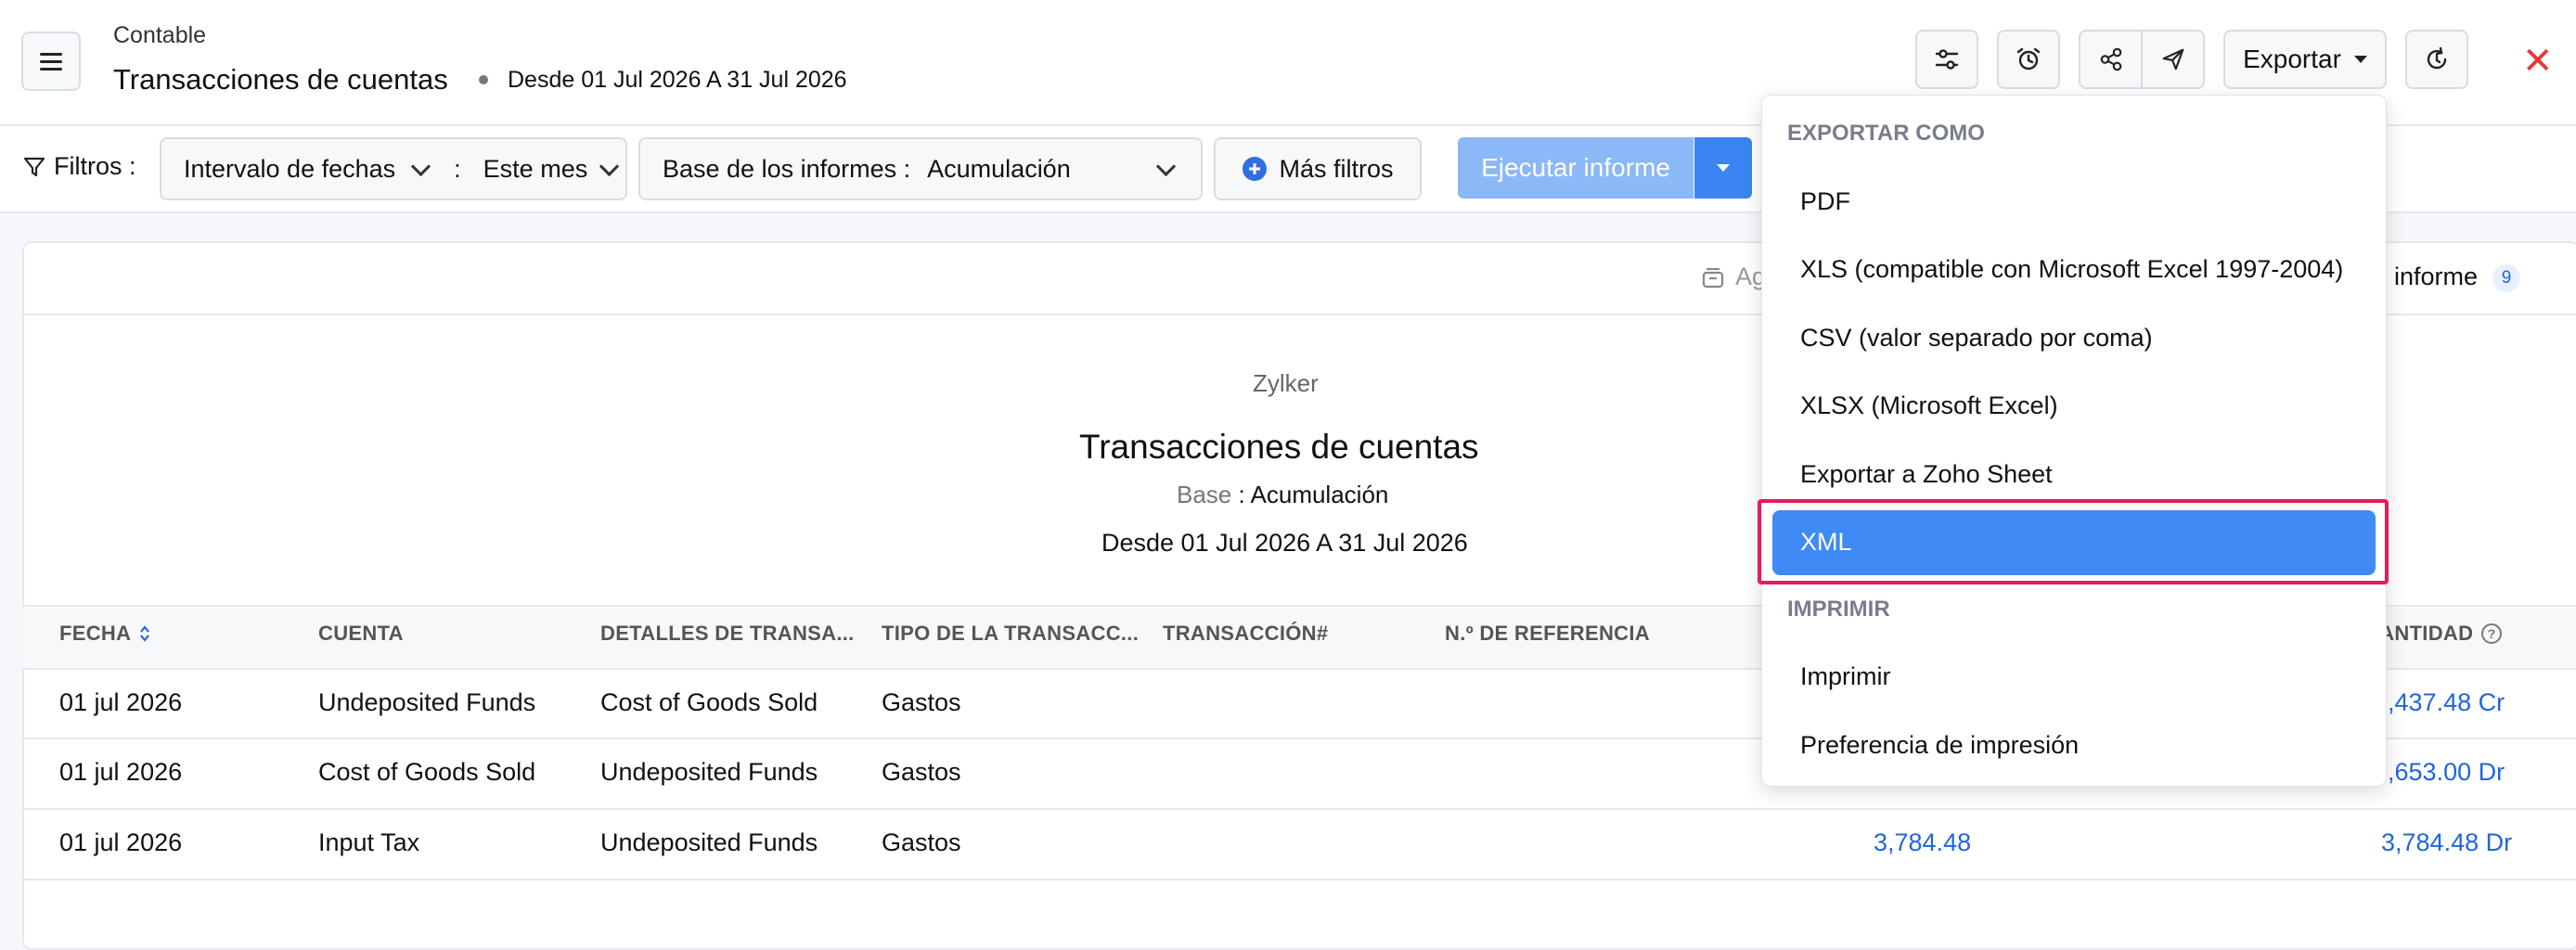 This screenshot has height=950, width=2576. I want to click on cell-cuenta: Input Tax, so click(368, 842).